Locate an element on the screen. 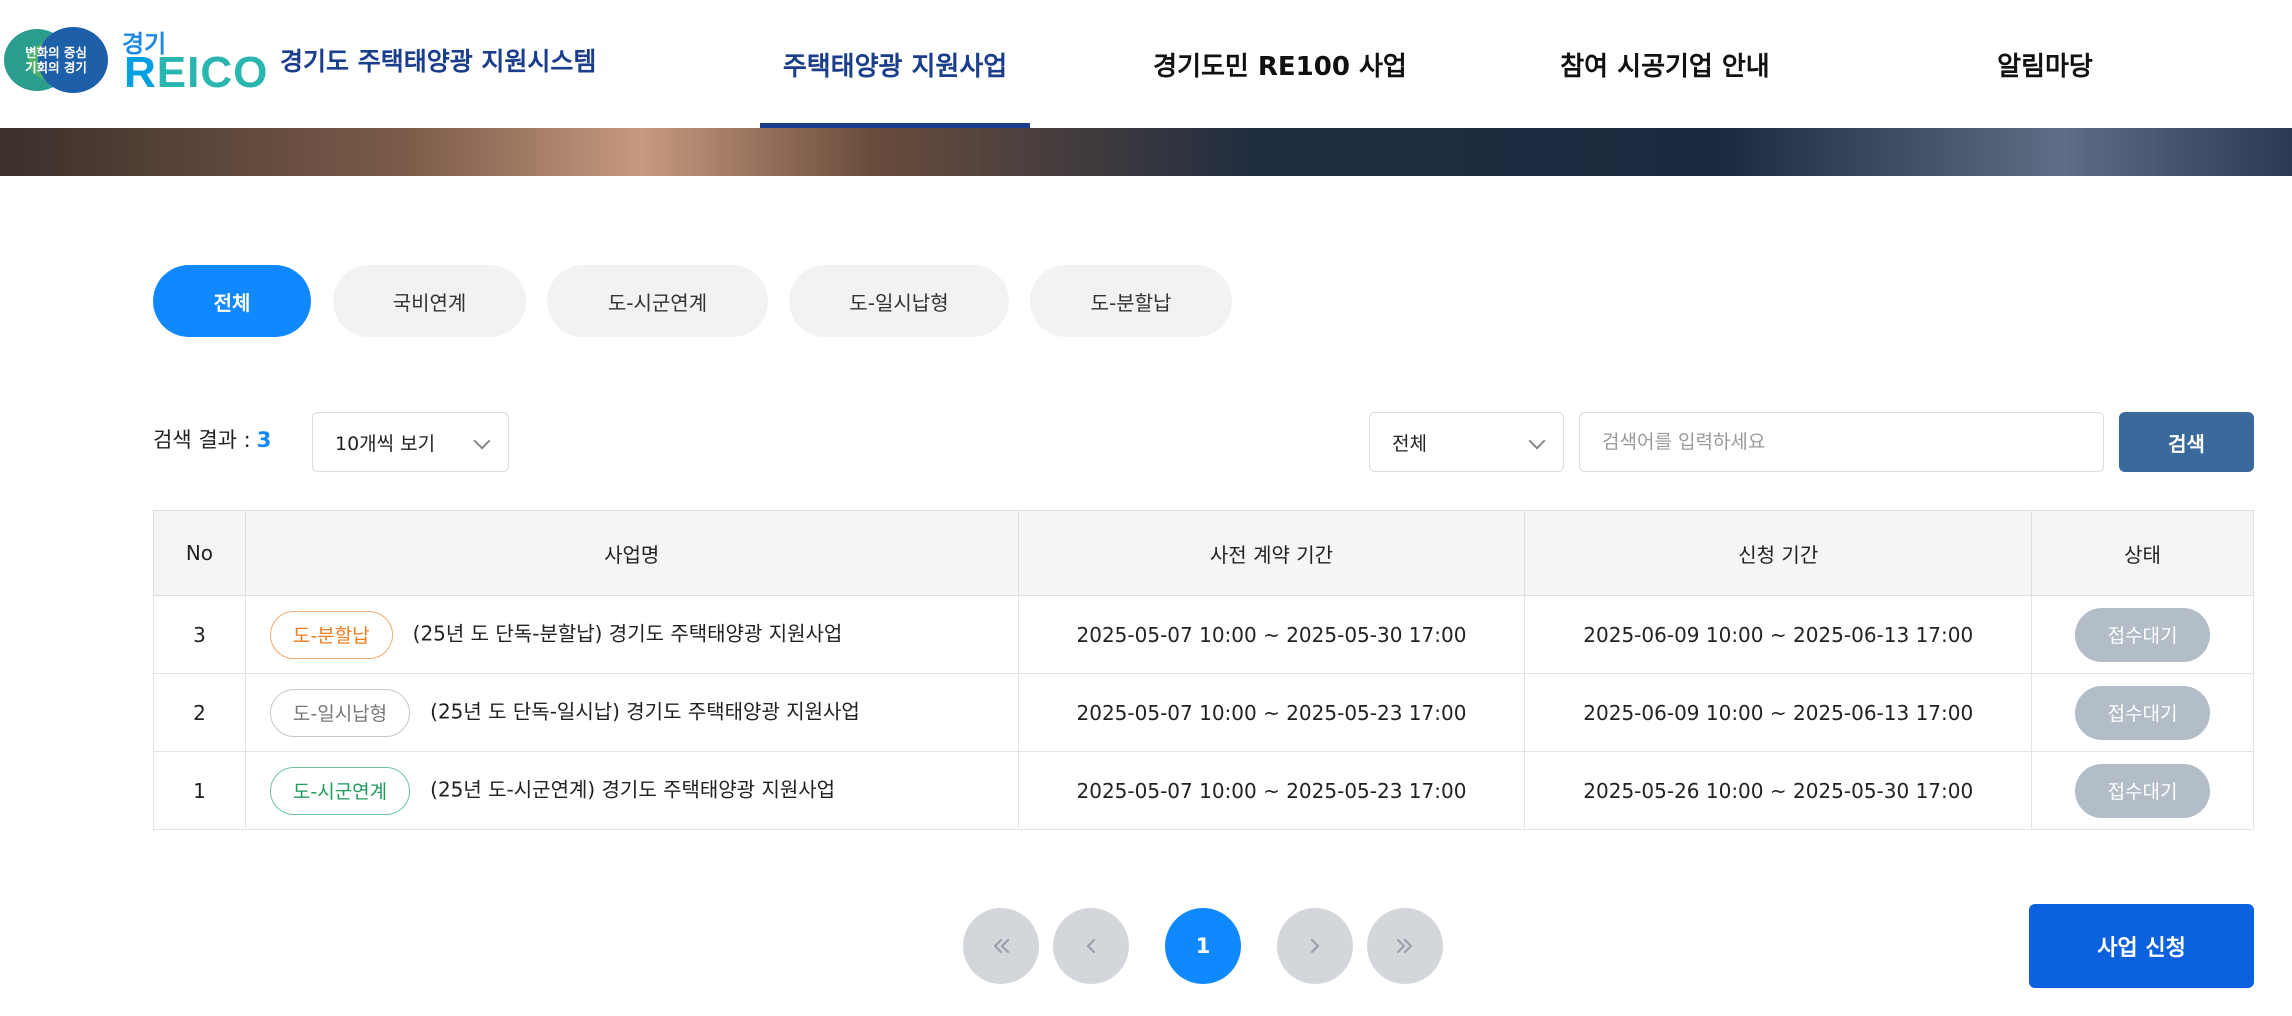  site-title: 경기도 주택태양광 지원시스템 is located at coordinates (438, 61).